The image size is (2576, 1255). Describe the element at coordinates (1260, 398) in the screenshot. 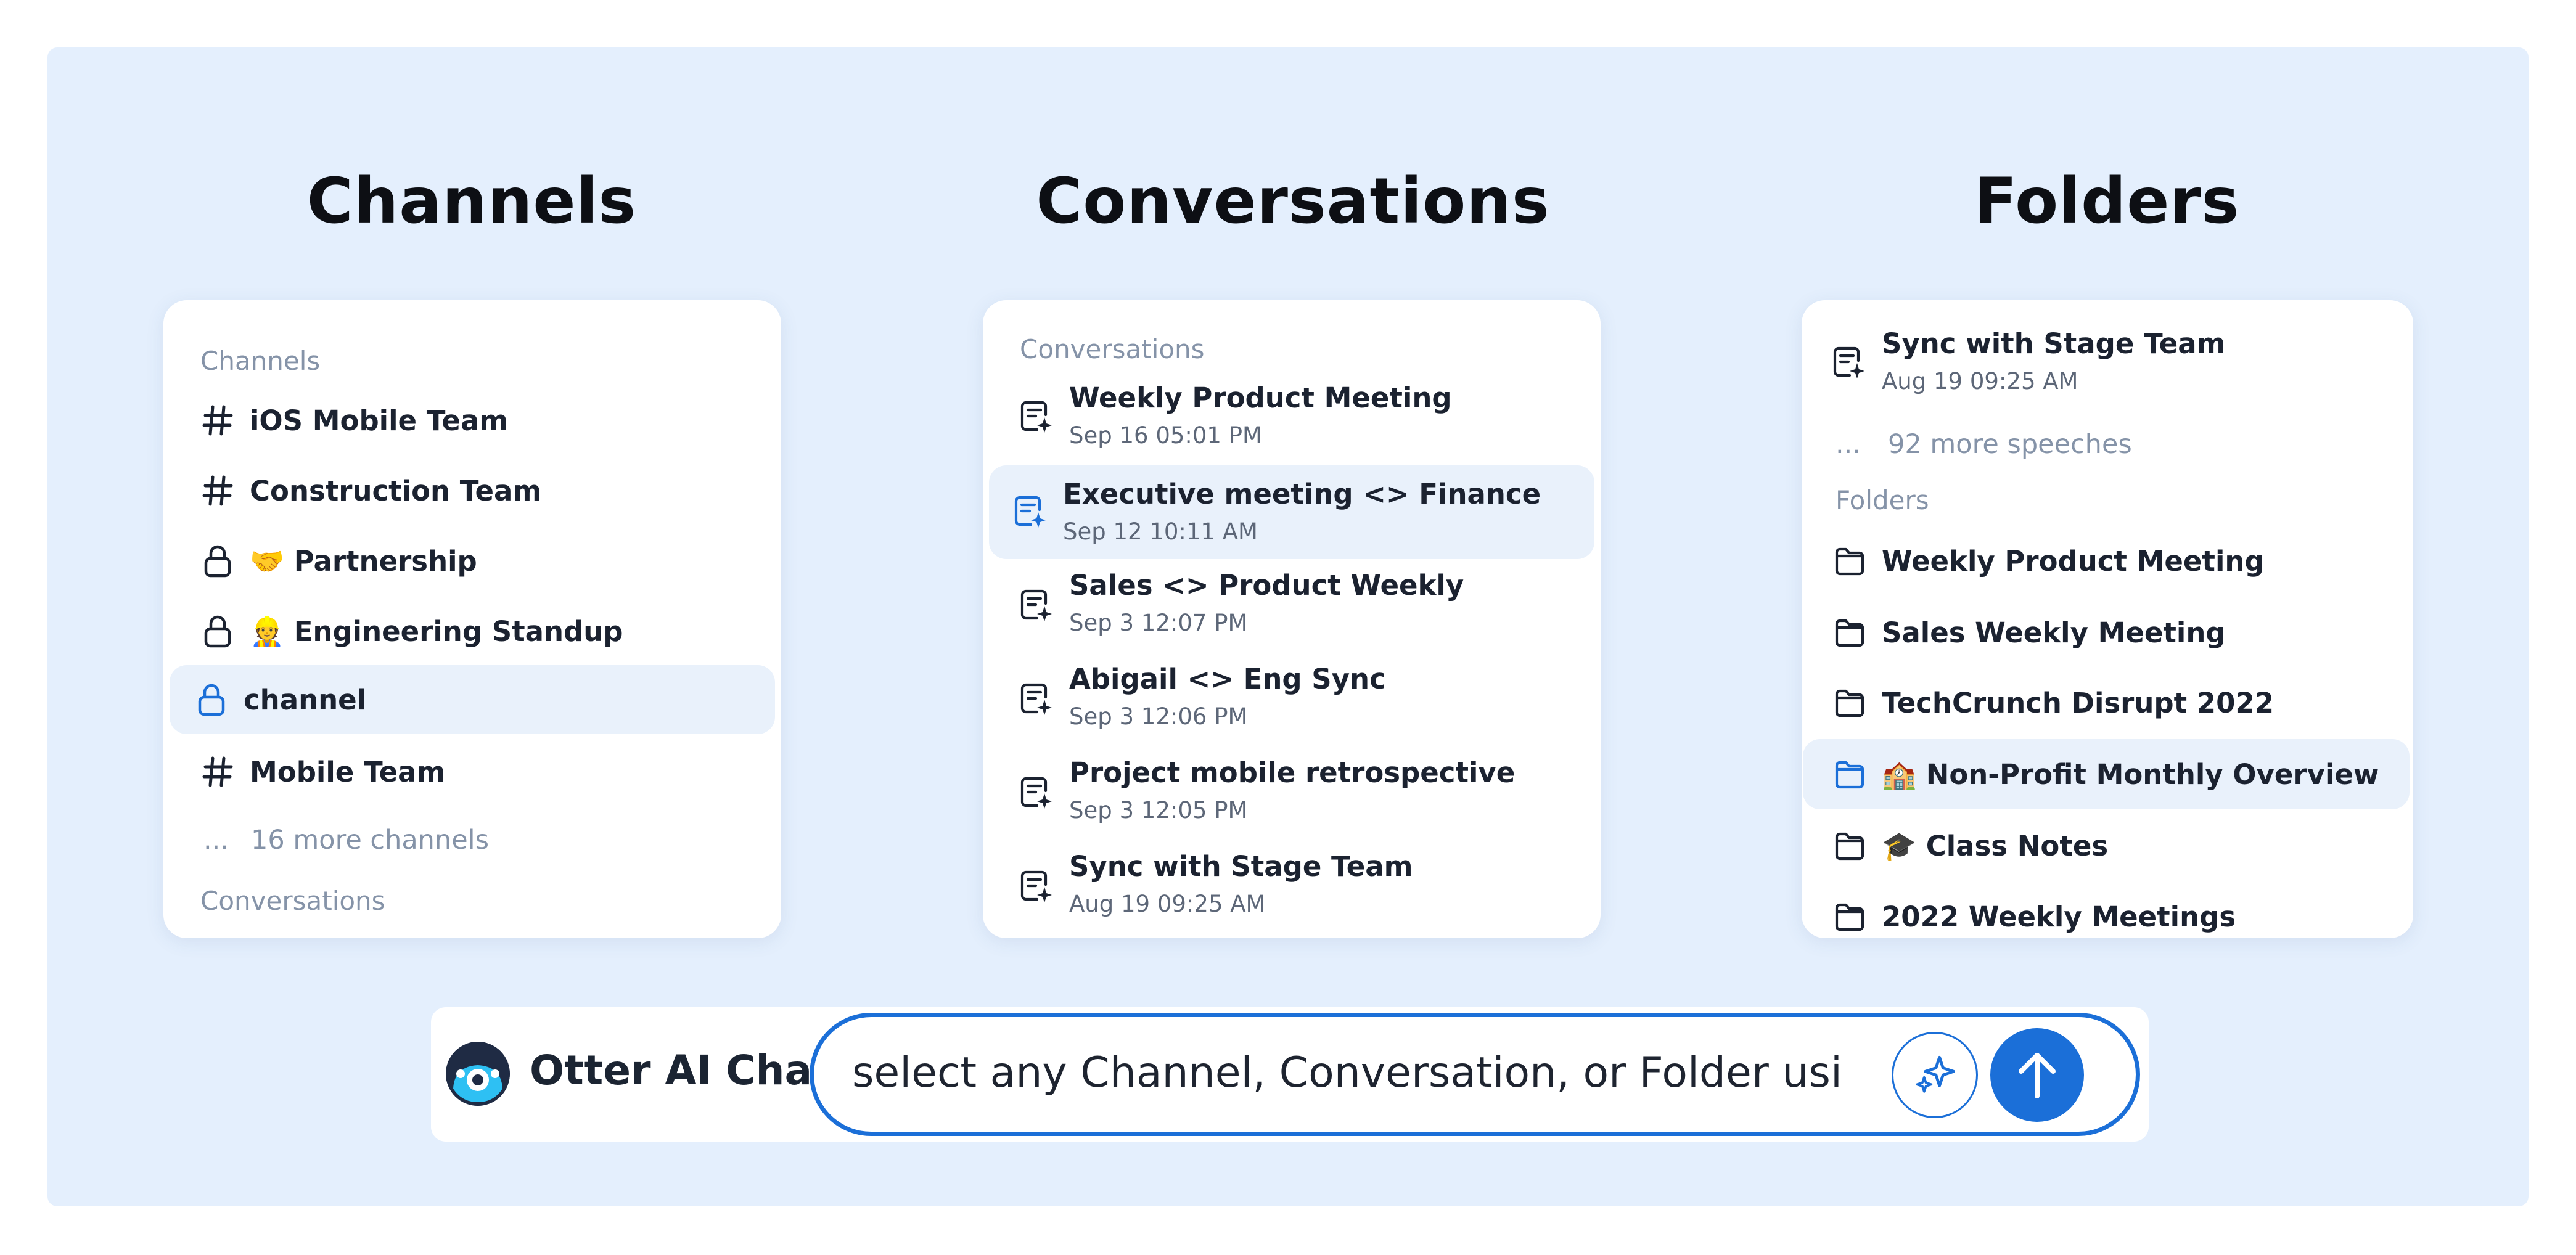

I see `conversation-title: Weekly Product Meeting` at that location.